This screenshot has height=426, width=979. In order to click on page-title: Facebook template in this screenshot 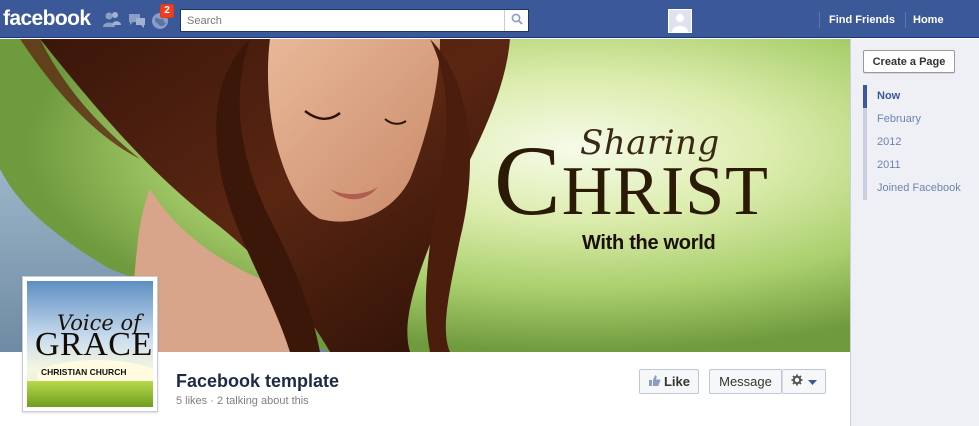, I will do `click(257, 381)`.